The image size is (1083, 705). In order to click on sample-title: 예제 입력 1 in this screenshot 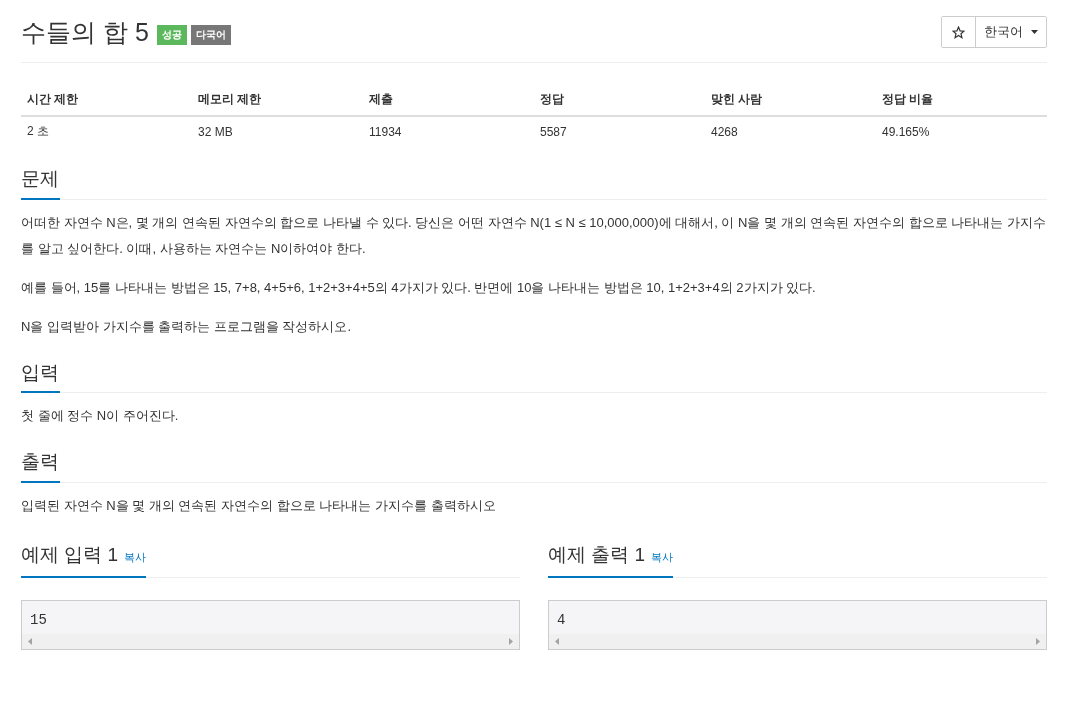, I will do `click(70, 555)`.